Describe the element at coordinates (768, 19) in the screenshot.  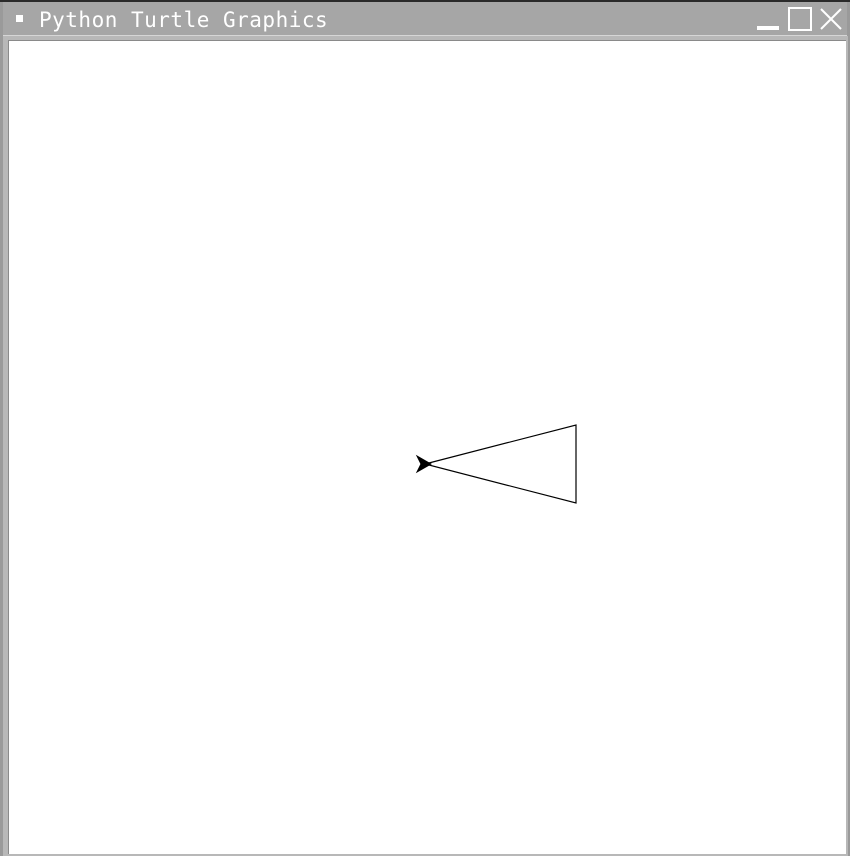
I see `minimize-button` at that location.